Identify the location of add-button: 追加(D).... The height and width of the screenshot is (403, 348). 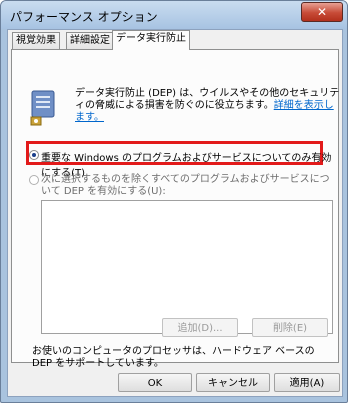
(200, 327).